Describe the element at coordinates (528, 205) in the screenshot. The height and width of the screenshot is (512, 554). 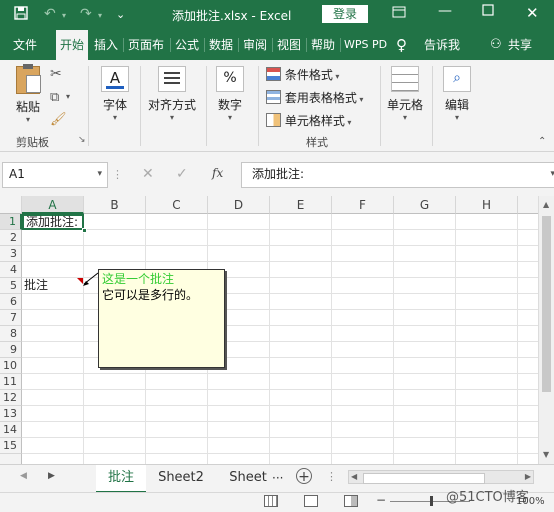
I see `column-header-partial` at that location.